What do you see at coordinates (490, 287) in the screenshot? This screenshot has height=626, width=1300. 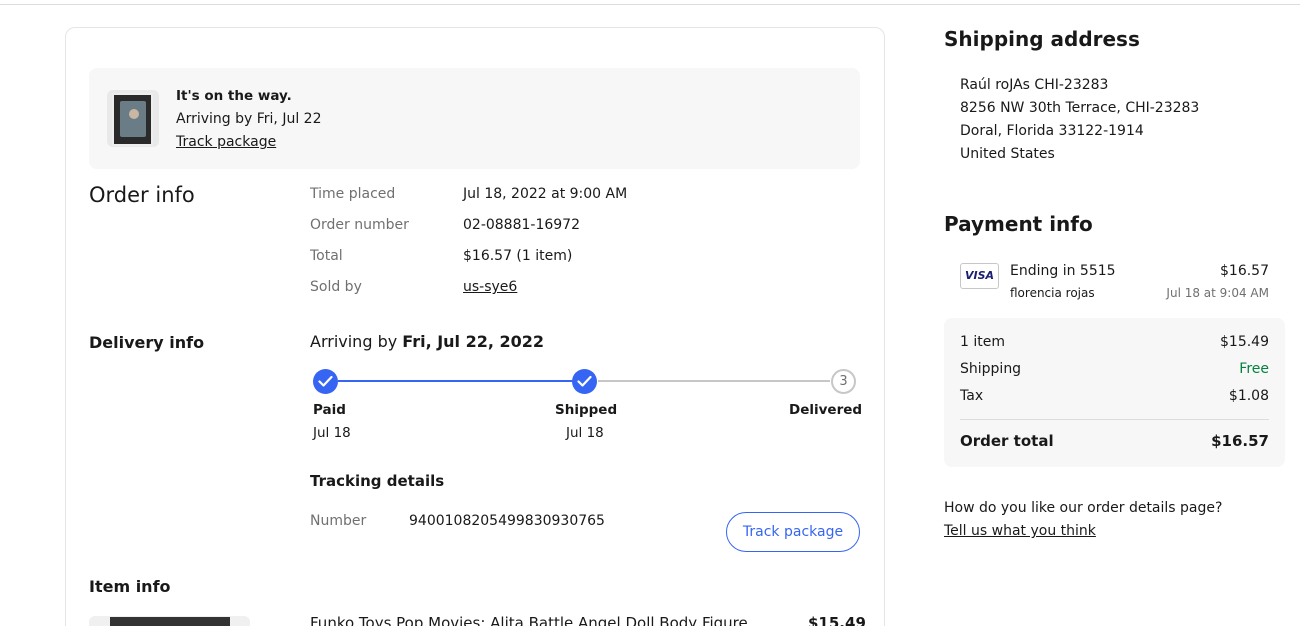 I see `seller-link: us-sye6` at bounding box center [490, 287].